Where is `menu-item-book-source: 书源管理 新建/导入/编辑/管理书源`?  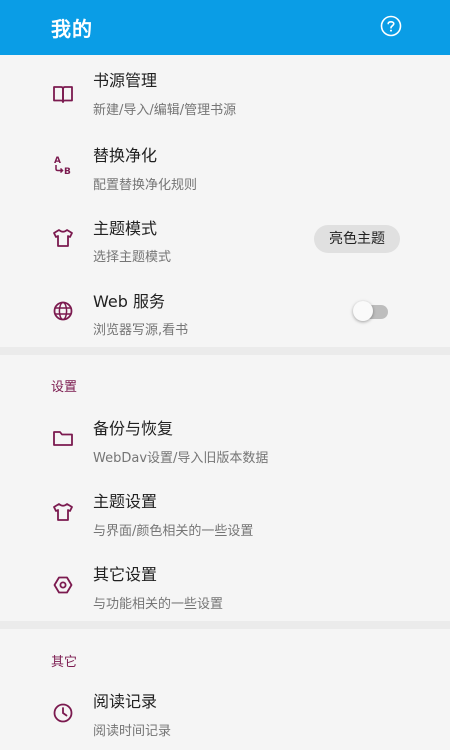 menu-item-book-source: 书源管理 新建/导入/编辑/管理书源 is located at coordinates (225, 91).